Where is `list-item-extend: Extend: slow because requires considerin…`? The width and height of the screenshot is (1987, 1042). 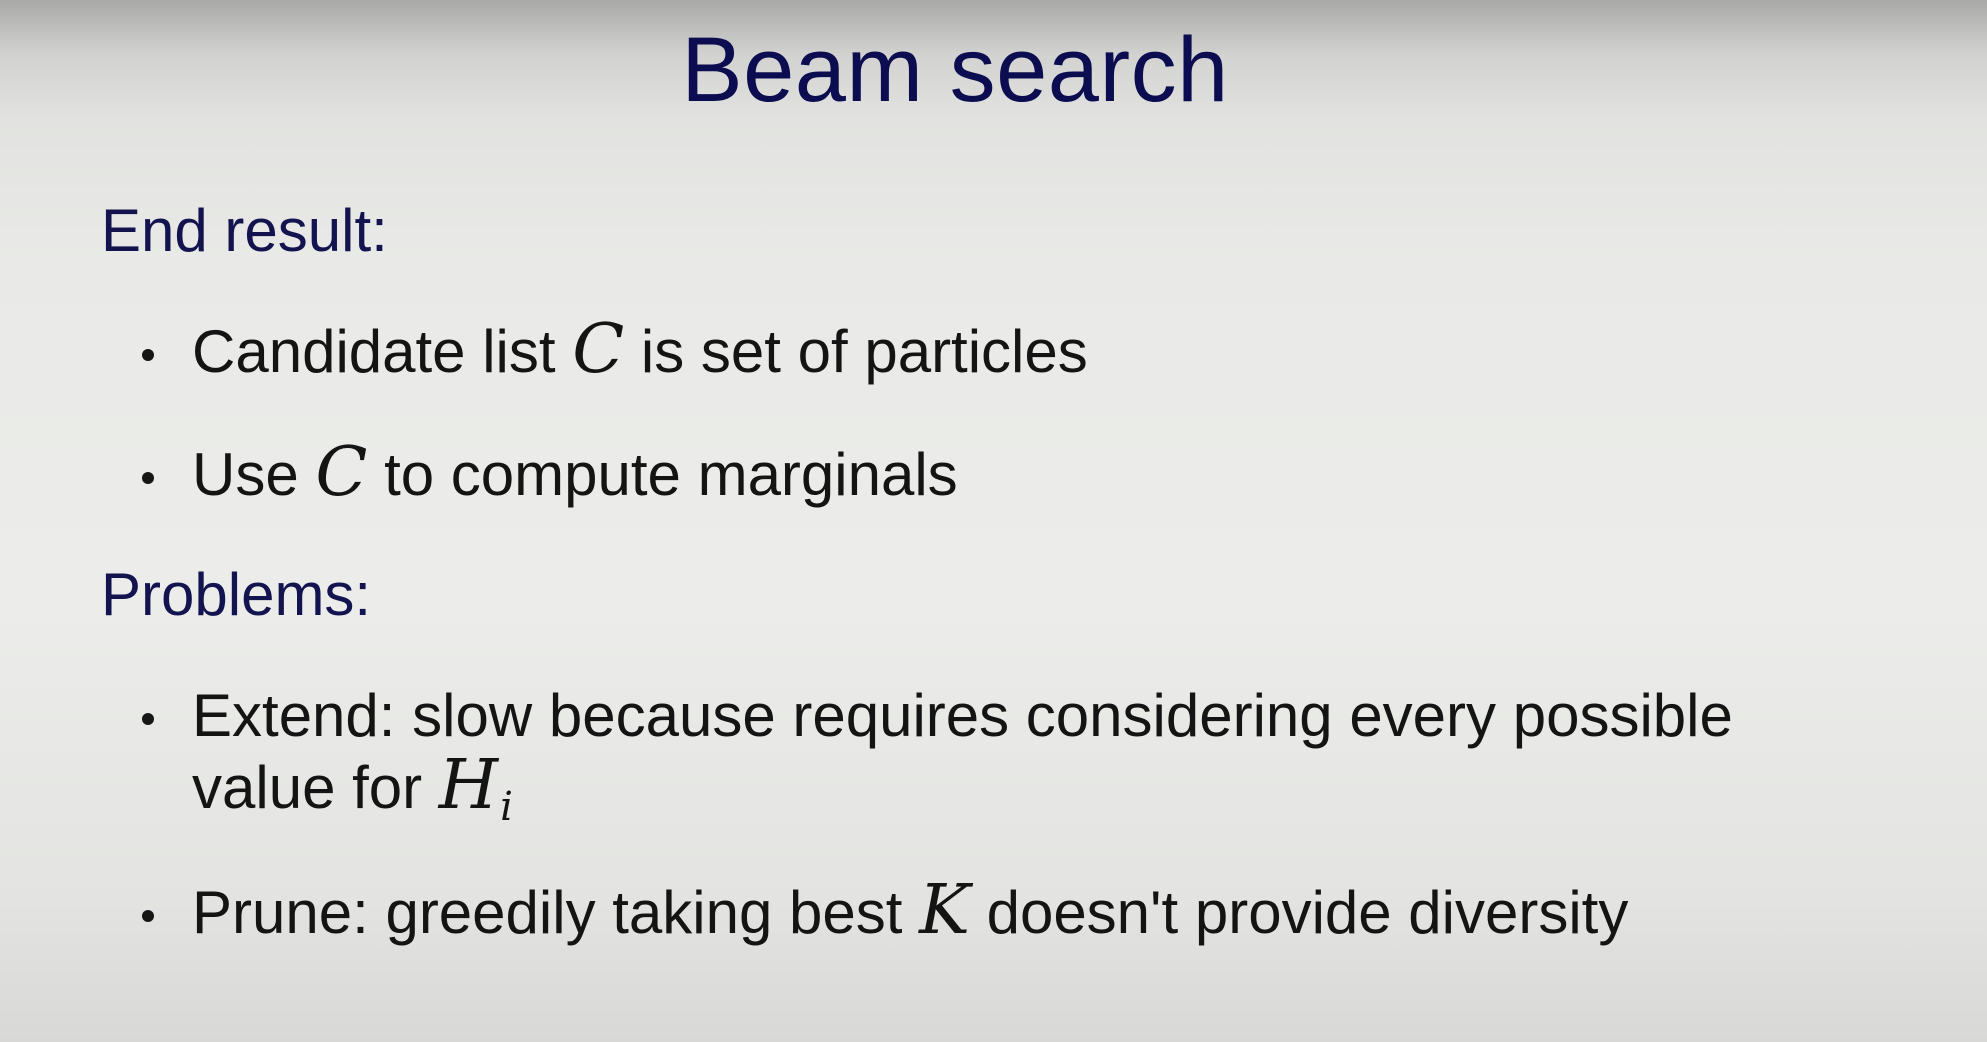
list-item-extend: Extend: slow because requires considerin… is located at coordinates (962, 756).